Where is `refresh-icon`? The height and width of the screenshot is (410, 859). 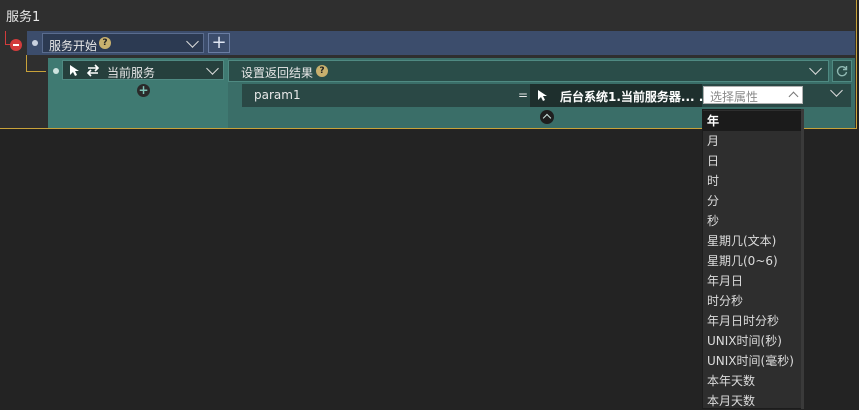 refresh-icon is located at coordinates (842, 71).